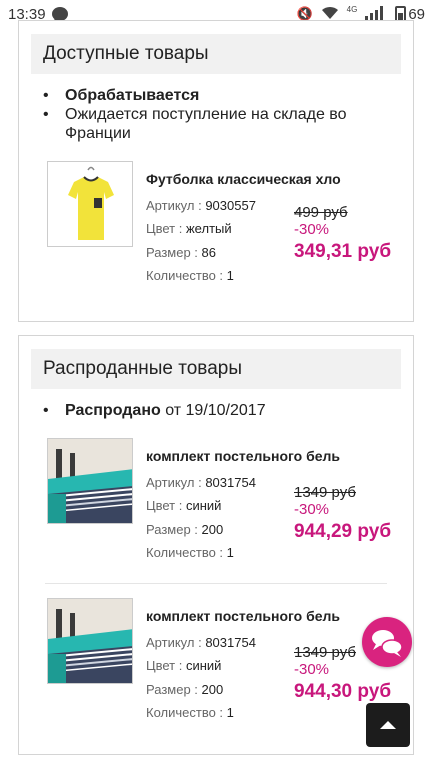  I want to click on chat-button, so click(387, 642).